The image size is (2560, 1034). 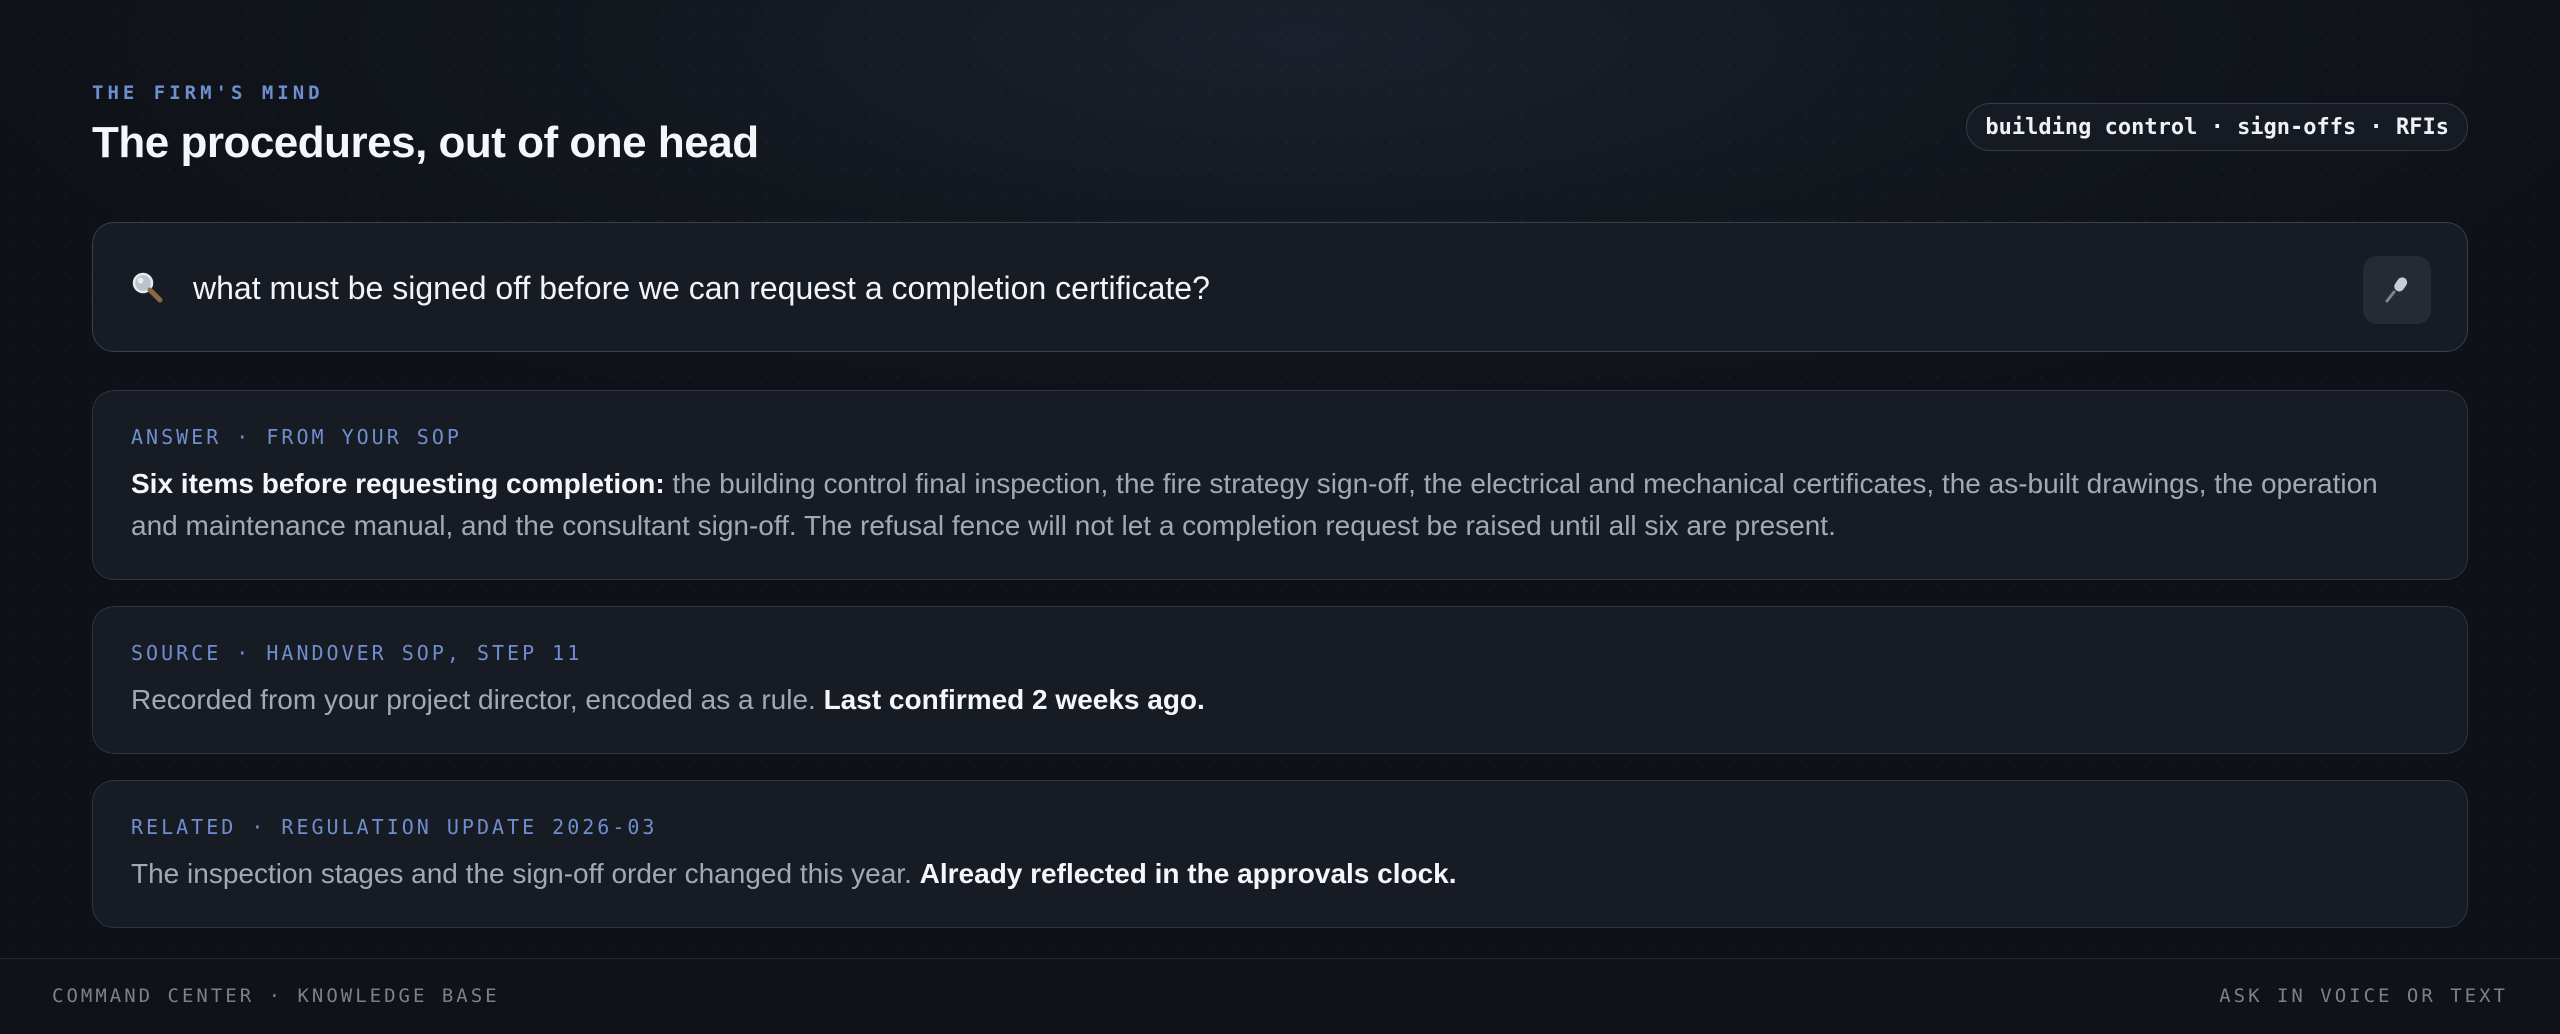 I want to click on answer-label: ANSWER · FROM YOUR SOP, so click(x=296, y=437).